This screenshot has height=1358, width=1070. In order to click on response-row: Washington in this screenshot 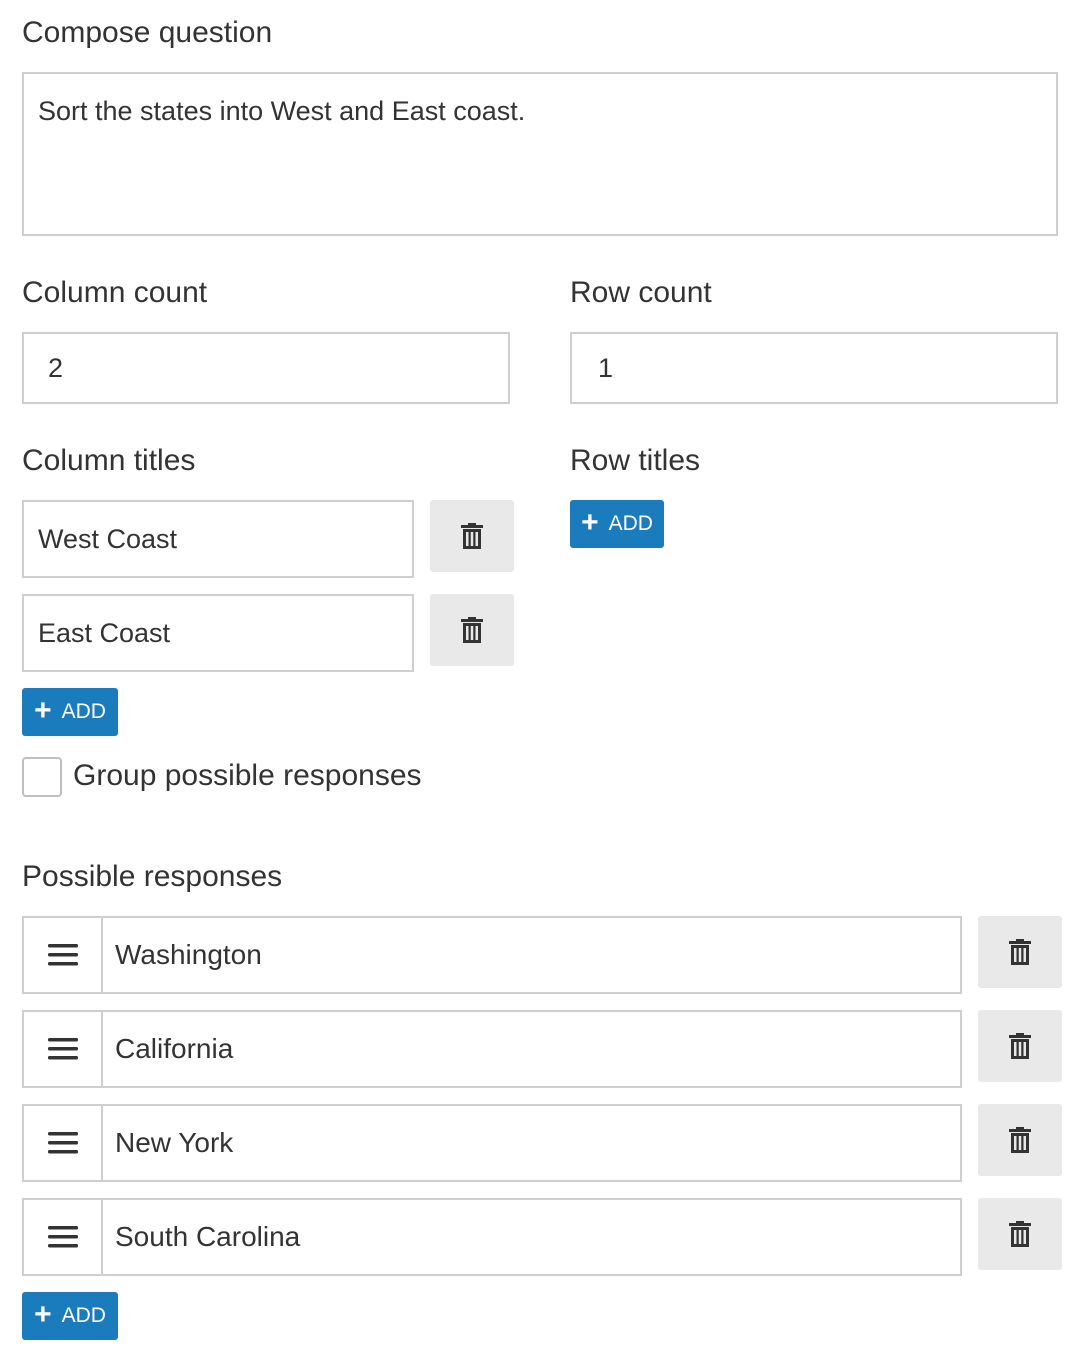, I will do `click(492, 955)`.